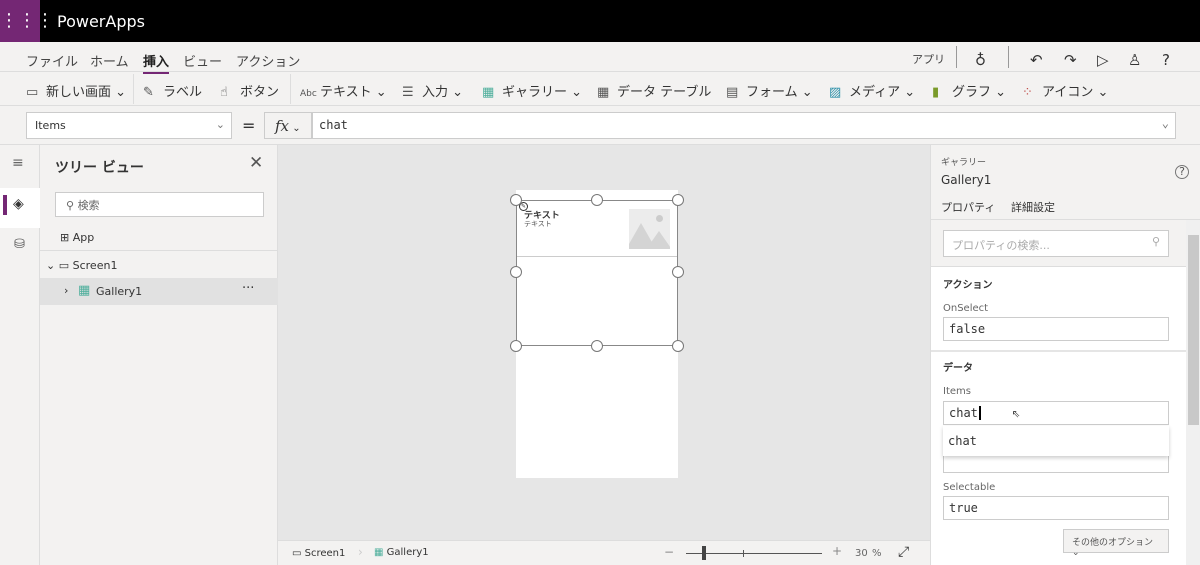 Image resolution: width=1200 pixels, height=565 pixels. What do you see at coordinates (1193, 330) in the screenshot?
I see `scrollbar-thumb` at bounding box center [1193, 330].